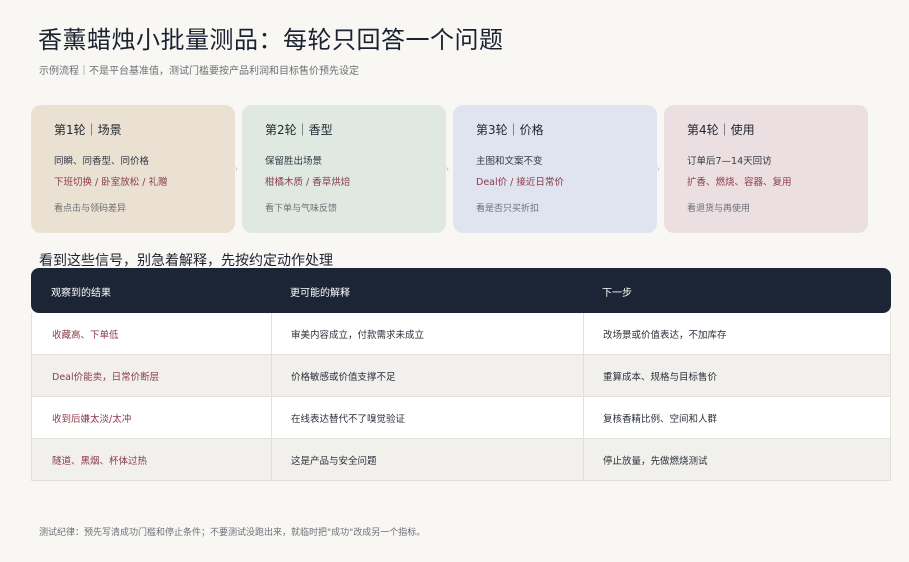  Describe the element at coordinates (308, 182) in the screenshot. I see `round-variants: 柑橘木质 / 香草烘焙` at that location.